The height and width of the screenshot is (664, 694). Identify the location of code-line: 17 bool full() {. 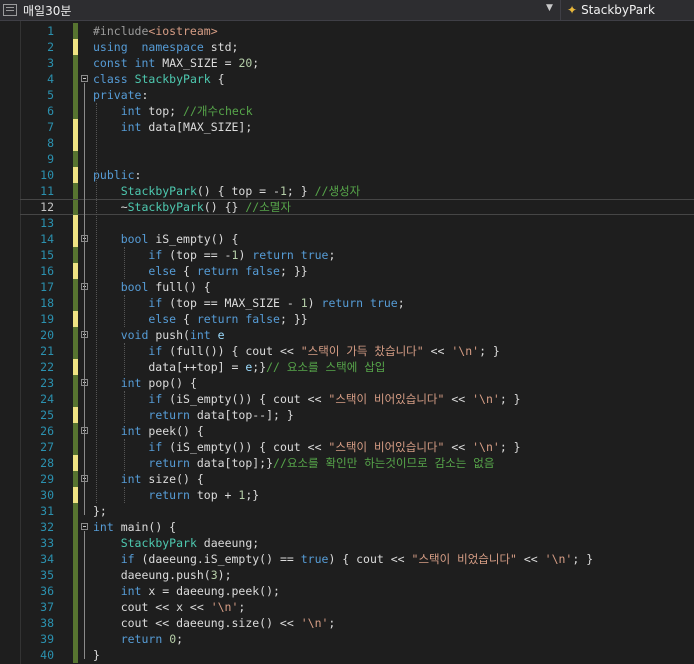
(357, 287).